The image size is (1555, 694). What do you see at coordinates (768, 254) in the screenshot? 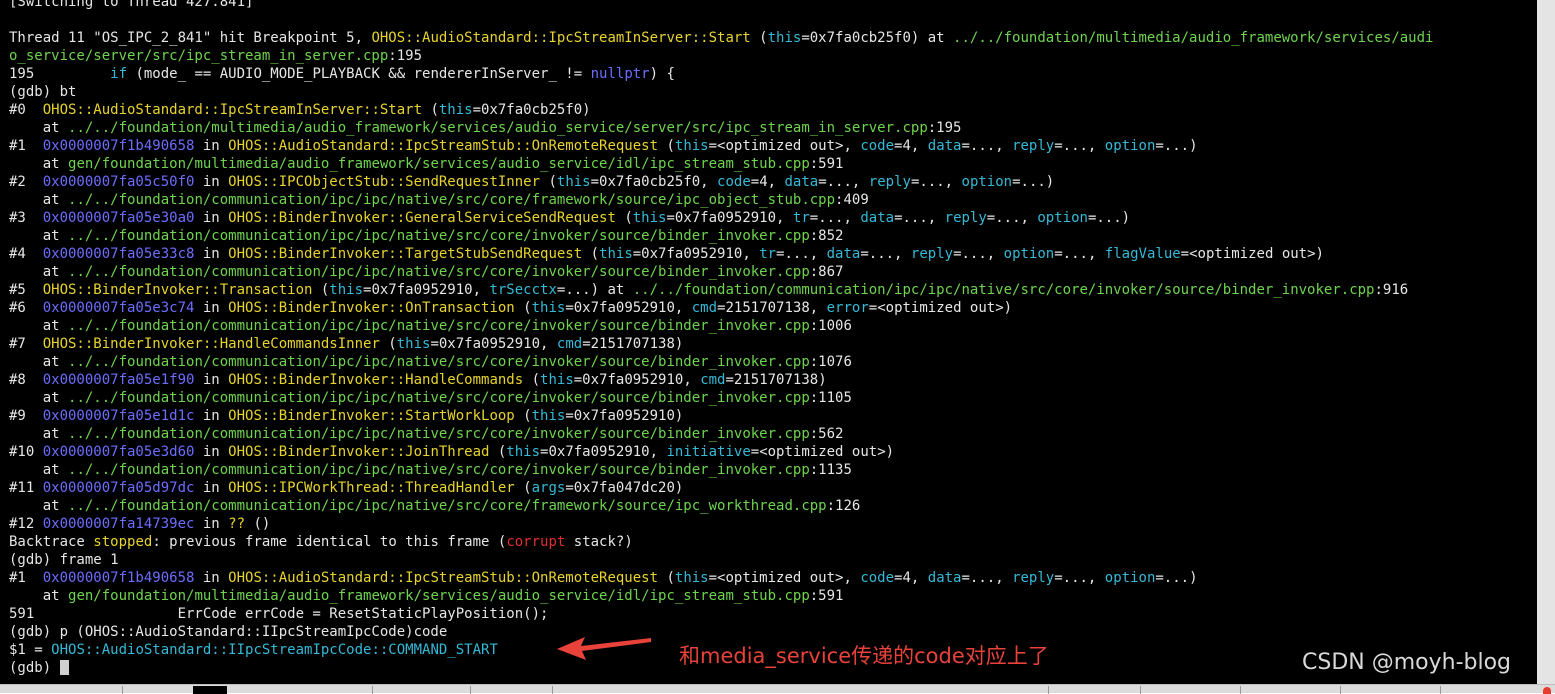
I see `terminal-text-segment: tr` at bounding box center [768, 254].